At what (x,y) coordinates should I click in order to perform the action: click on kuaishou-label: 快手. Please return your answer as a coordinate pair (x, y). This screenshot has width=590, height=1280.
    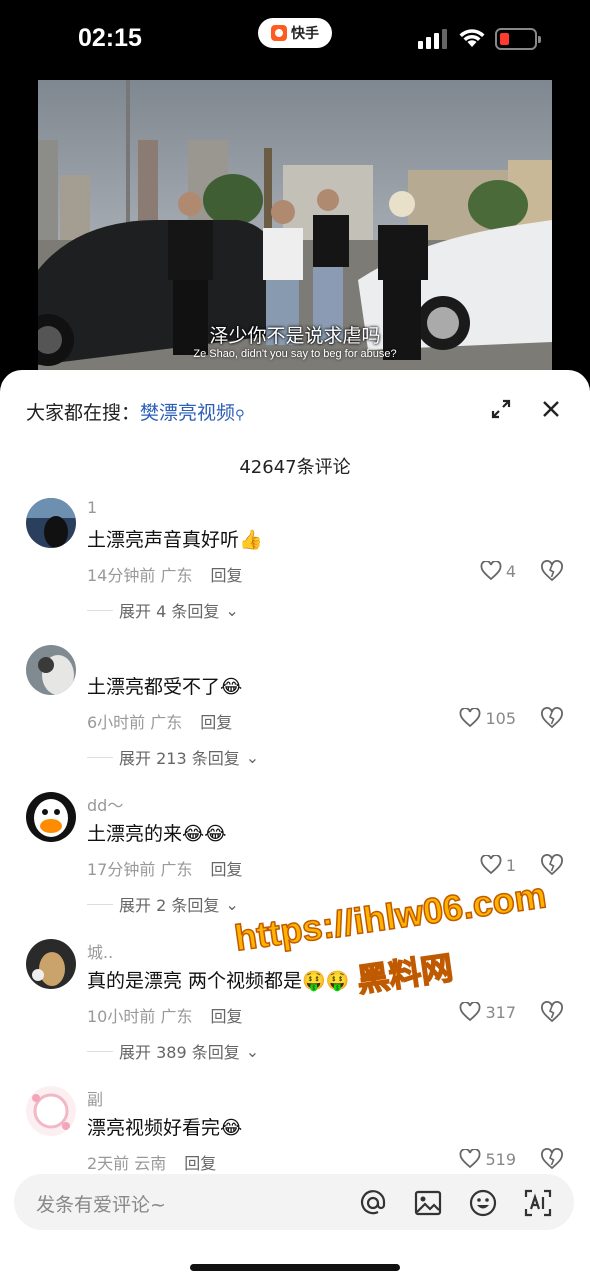
    Looking at the image, I should click on (305, 34).